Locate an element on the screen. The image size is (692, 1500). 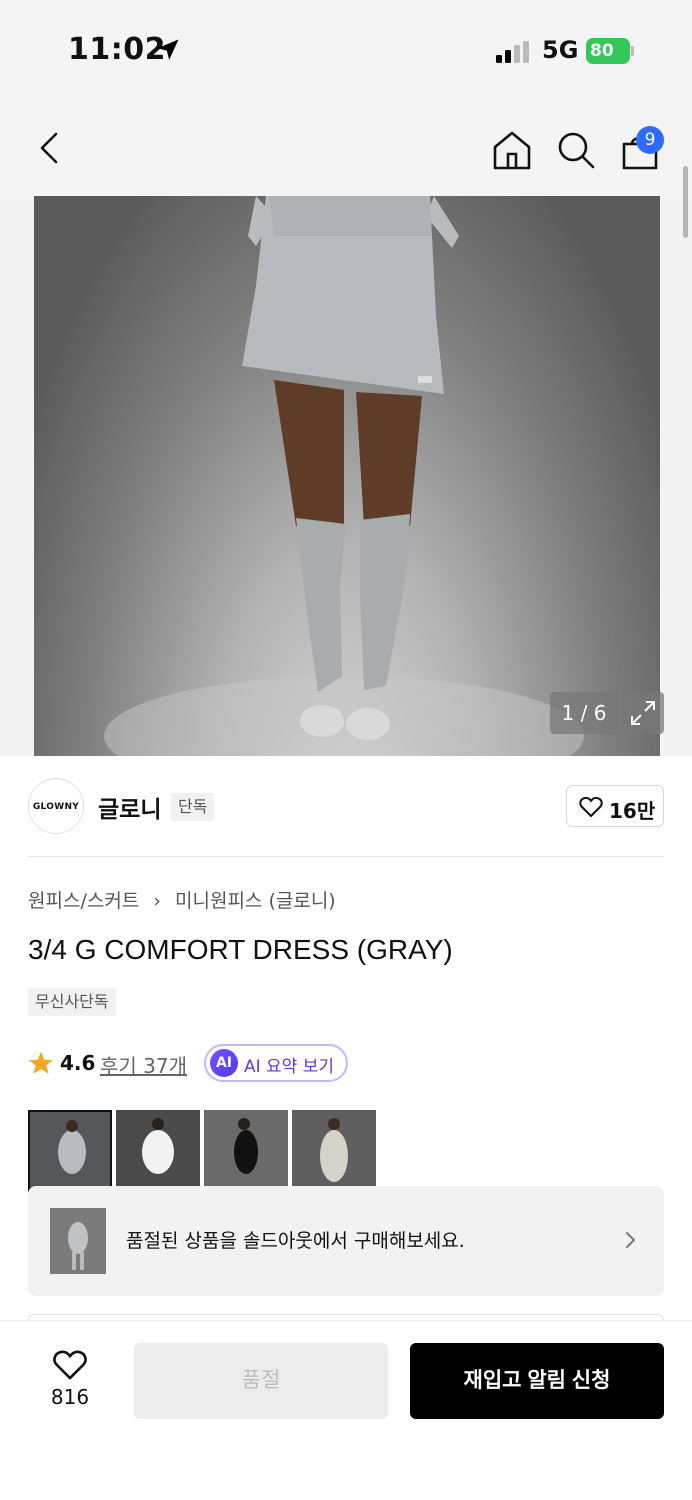
location-arrow-icon is located at coordinates (168, 49).